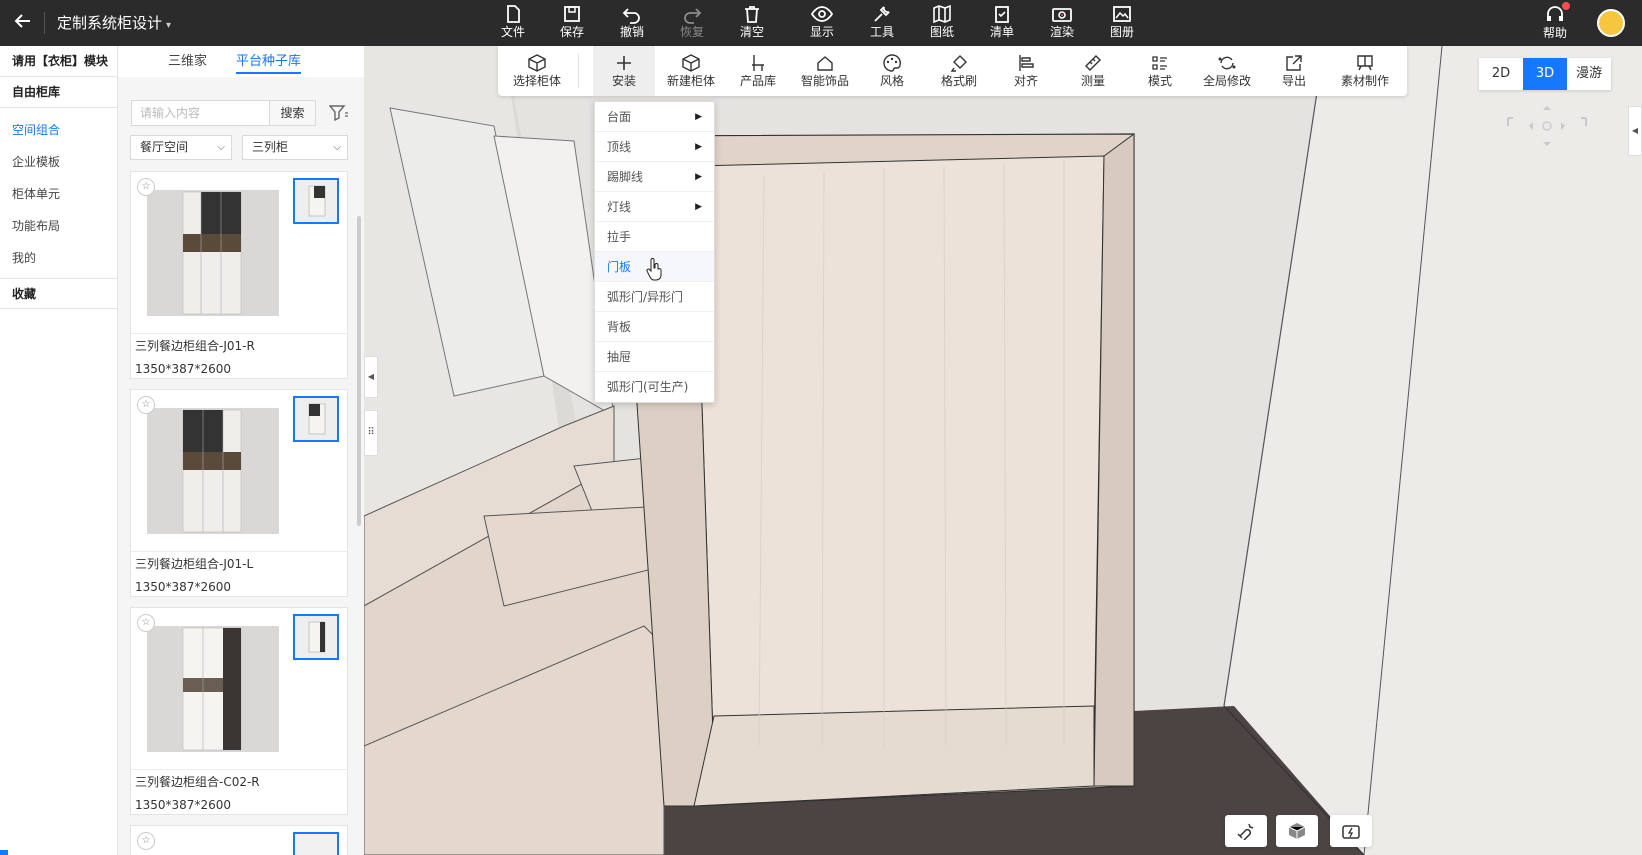  Describe the element at coordinates (58, 258) in the screenshot. I see `nav-item-mine: 我的` at that location.